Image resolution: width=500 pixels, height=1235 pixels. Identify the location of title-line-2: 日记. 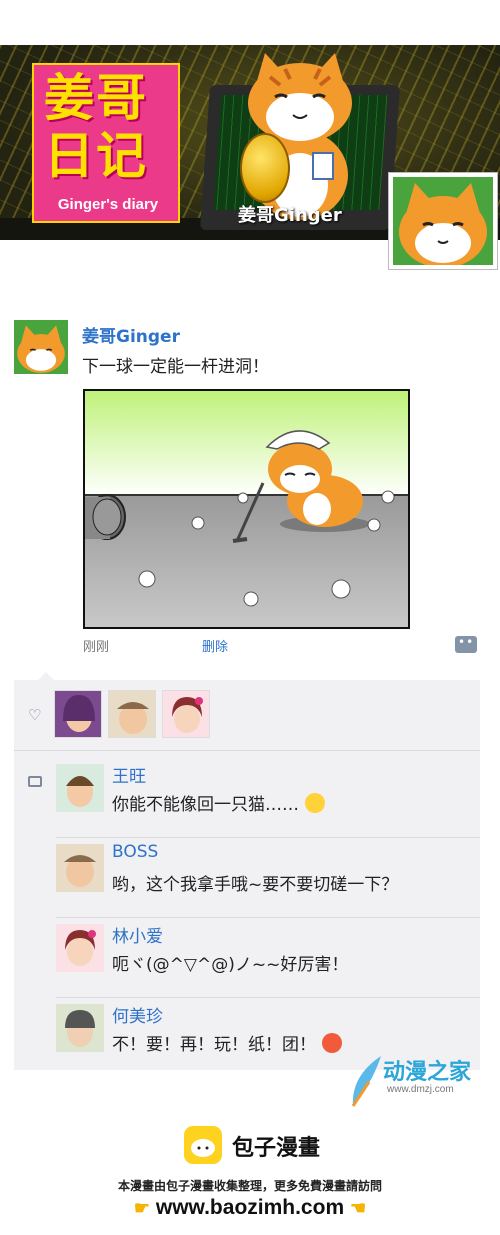
(96, 156).